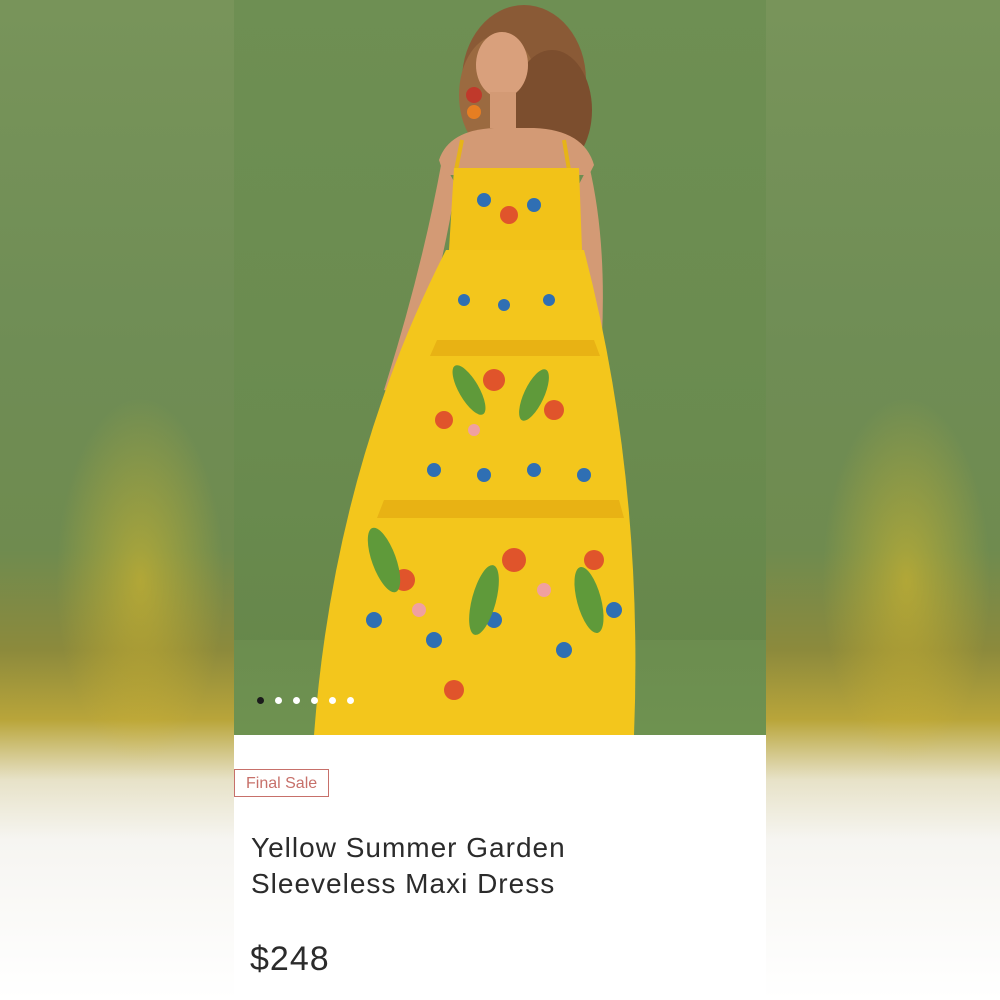 This screenshot has height=1000, width=1000. I want to click on product-title-line-2: Sleeveless Maxi Dress, so click(403, 883).